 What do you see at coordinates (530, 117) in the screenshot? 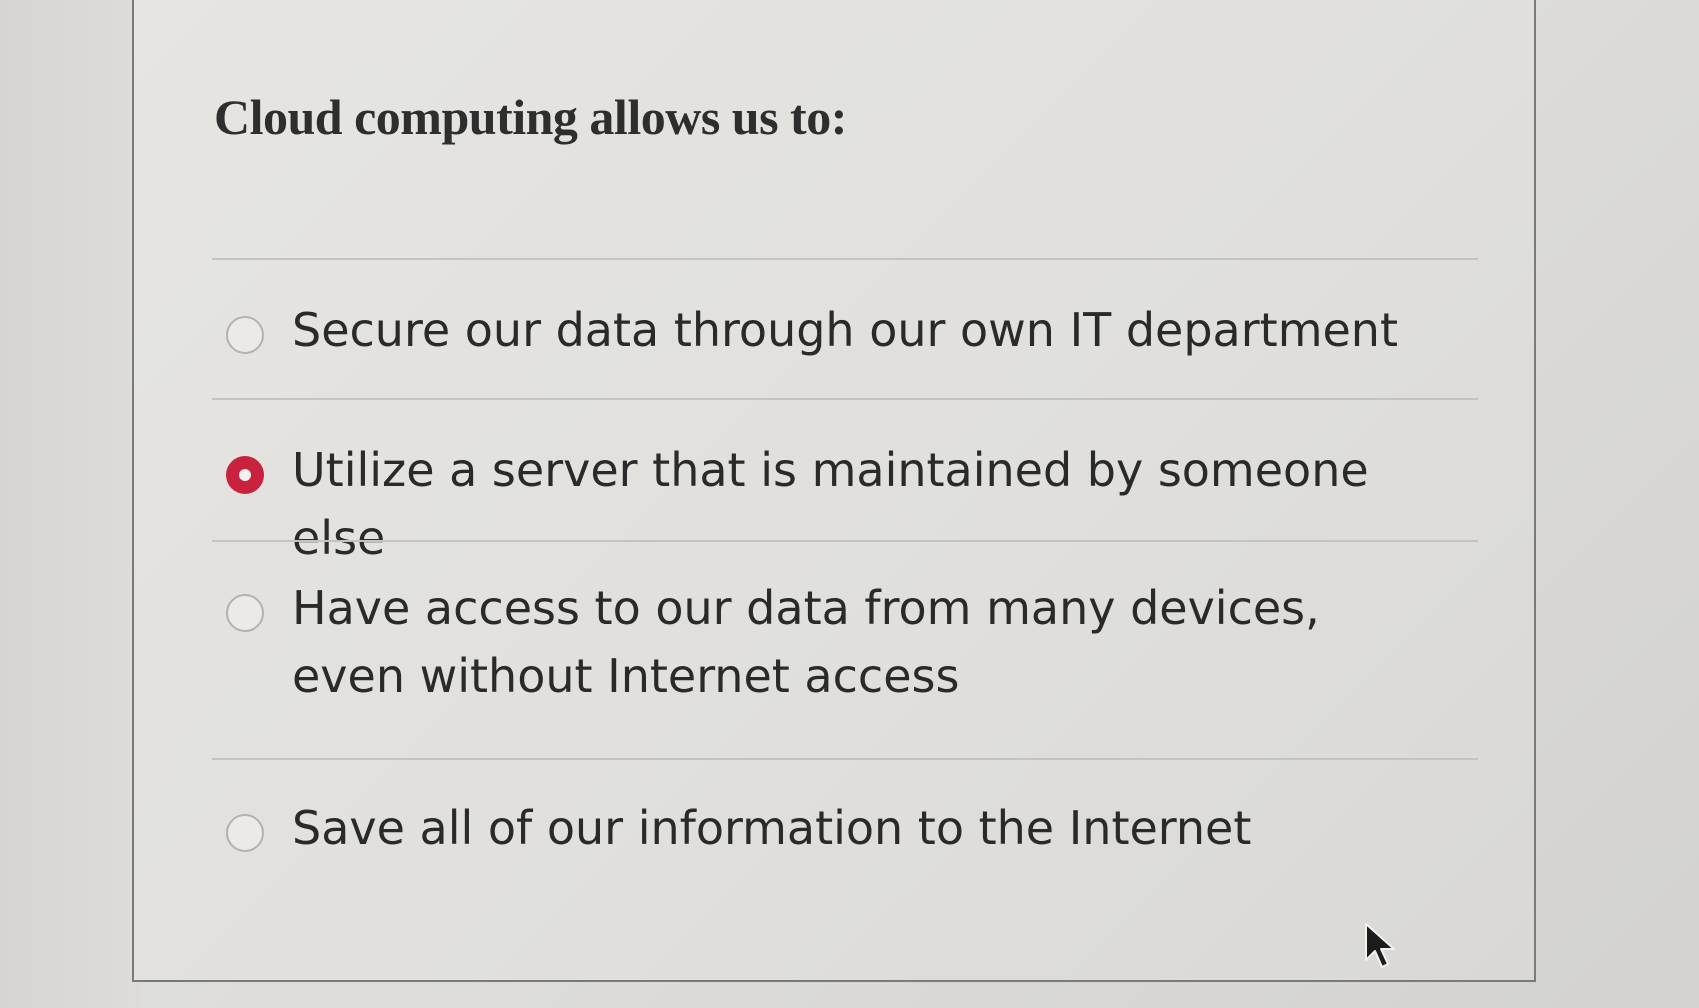
I see `question-text: Cloud computing allows us to:` at bounding box center [530, 117].